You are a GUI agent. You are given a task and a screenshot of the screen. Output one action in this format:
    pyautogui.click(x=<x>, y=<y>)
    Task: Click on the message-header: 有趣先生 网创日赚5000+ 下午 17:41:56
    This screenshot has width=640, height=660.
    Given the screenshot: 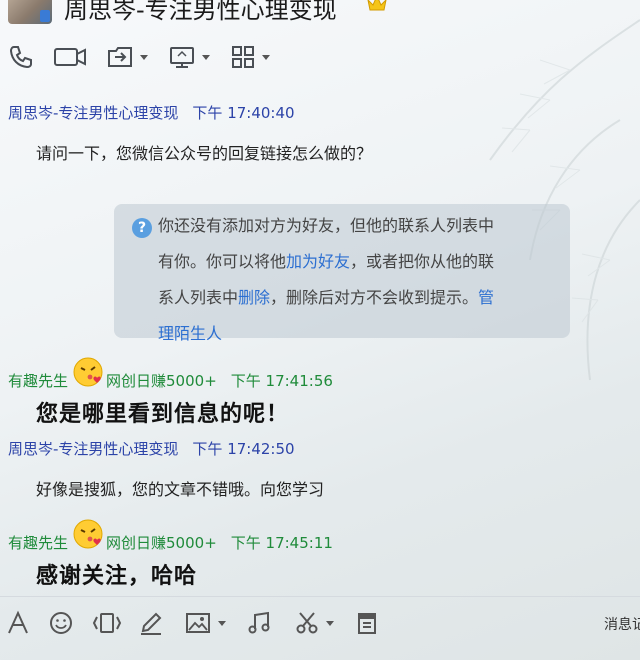 What is the action you would take?
    pyautogui.click(x=170, y=376)
    